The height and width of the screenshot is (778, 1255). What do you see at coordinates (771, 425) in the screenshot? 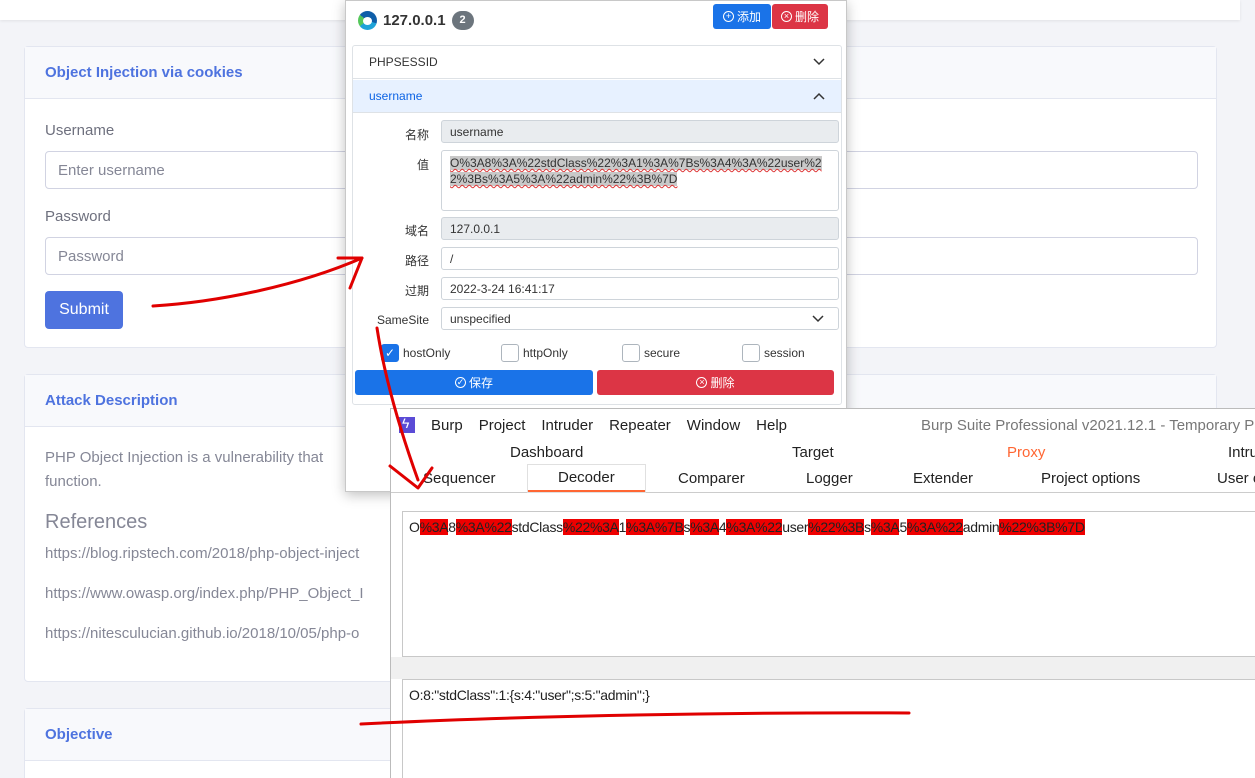
I see `menu-help: Help` at bounding box center [771, 425].